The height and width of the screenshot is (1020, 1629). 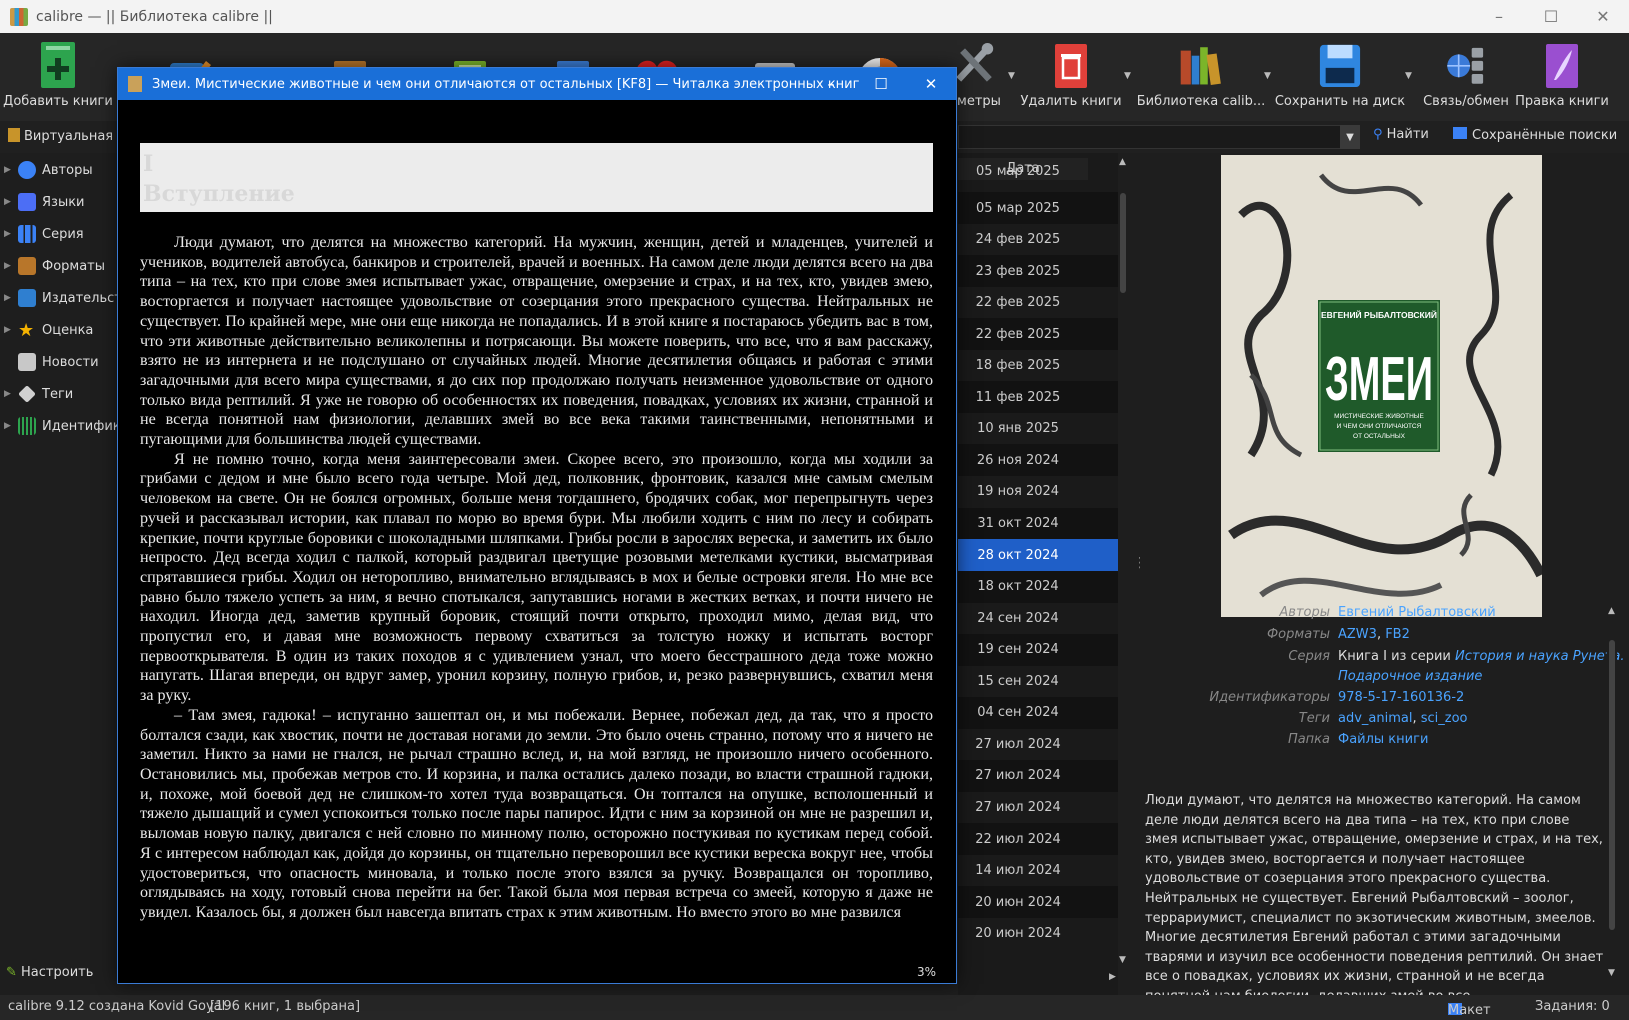 What do you see at coordinates (1038, 397) in the screenshot?
I see `book-row: 11 фев 2025` at bounding box center [1038, 397].